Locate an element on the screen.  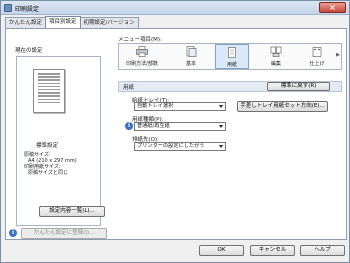
menu-item-label: 印刷方法/部数 is located at coordinates (142, 64).